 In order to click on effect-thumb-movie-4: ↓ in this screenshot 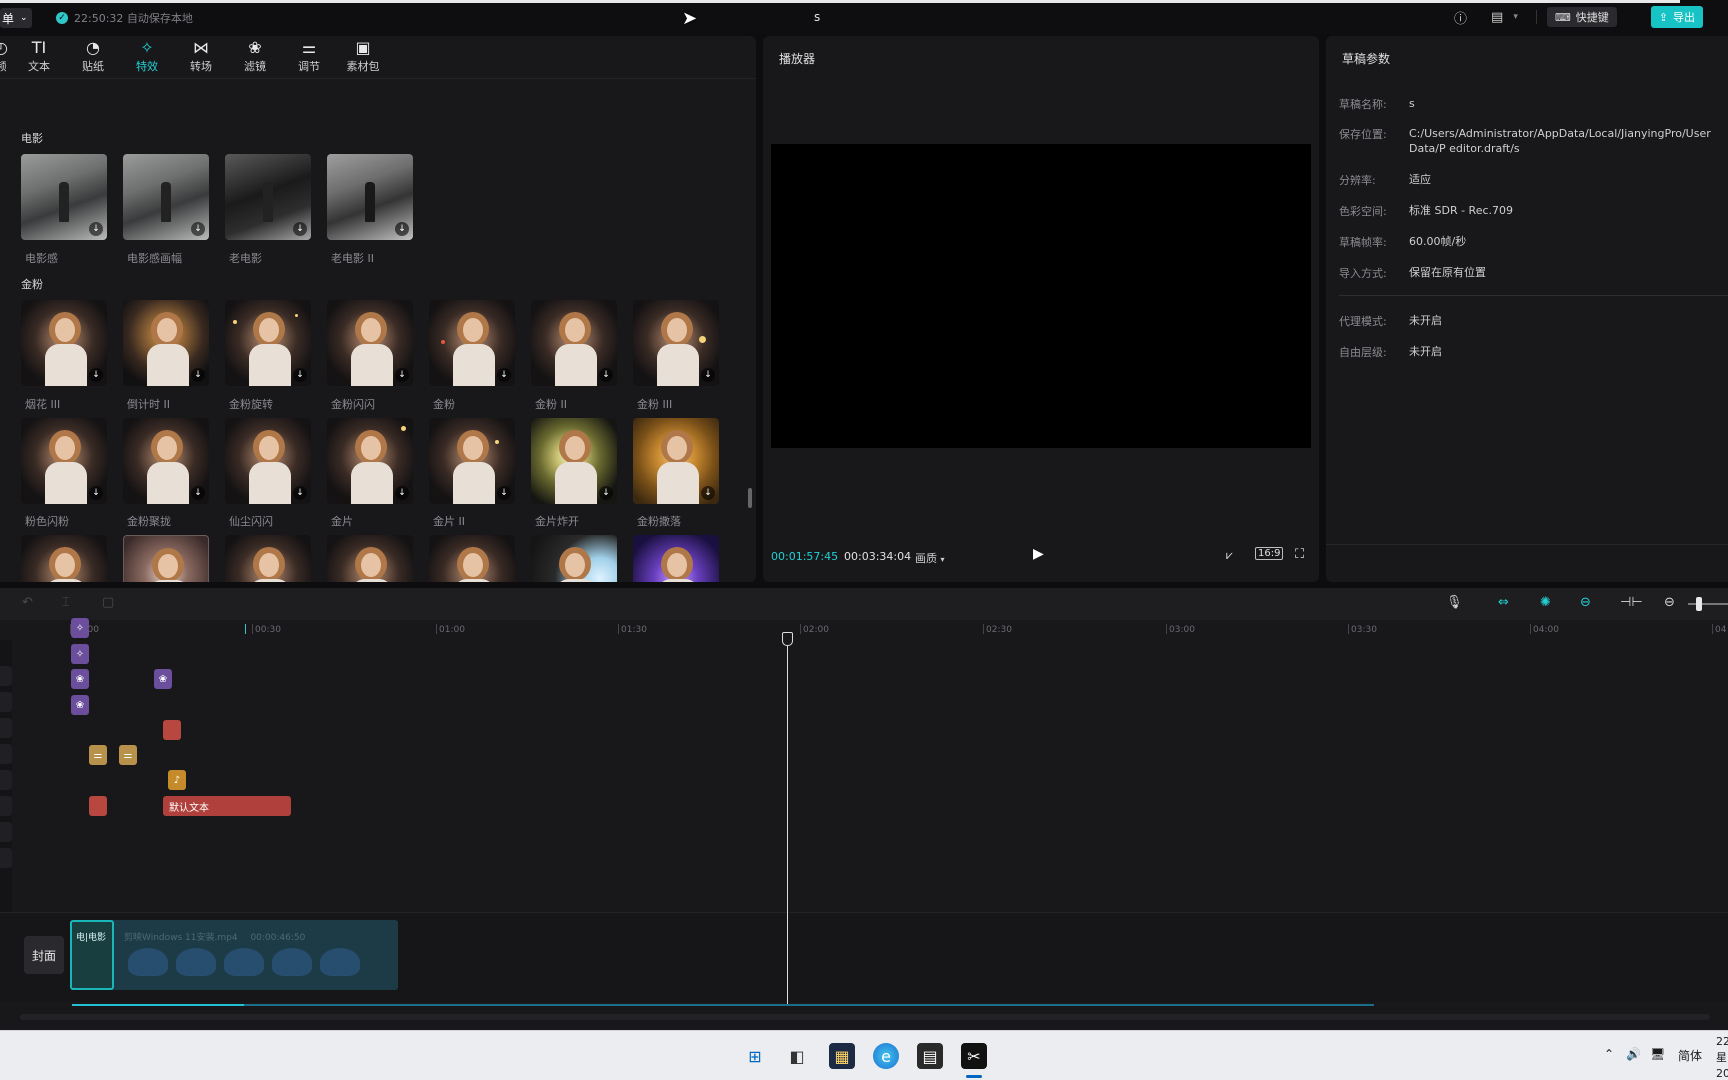, I will do `click(370, 197)`.